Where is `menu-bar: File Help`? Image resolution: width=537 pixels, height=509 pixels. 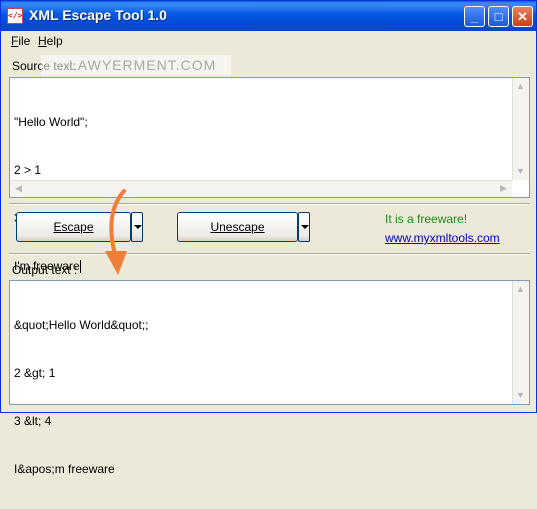 menu-bar: File Help is located at coordinates (268, 41).